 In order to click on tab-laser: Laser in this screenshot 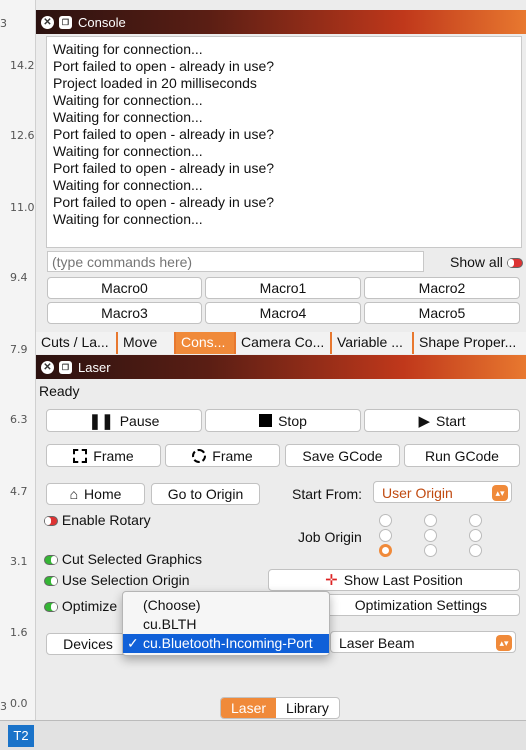, I will do `click(249, 708)`.